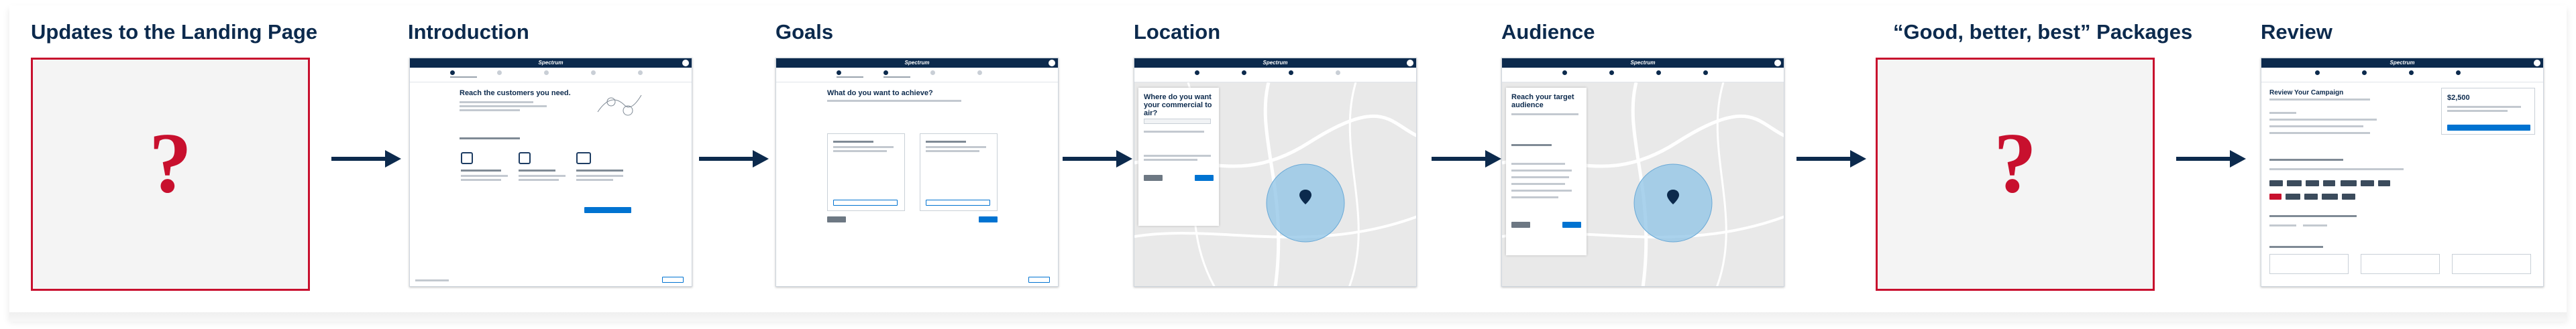  Describe the element at coordinates (174, 32) in the screenshot. I see `step-title-landing: Updates to the Landing Page` at that location.